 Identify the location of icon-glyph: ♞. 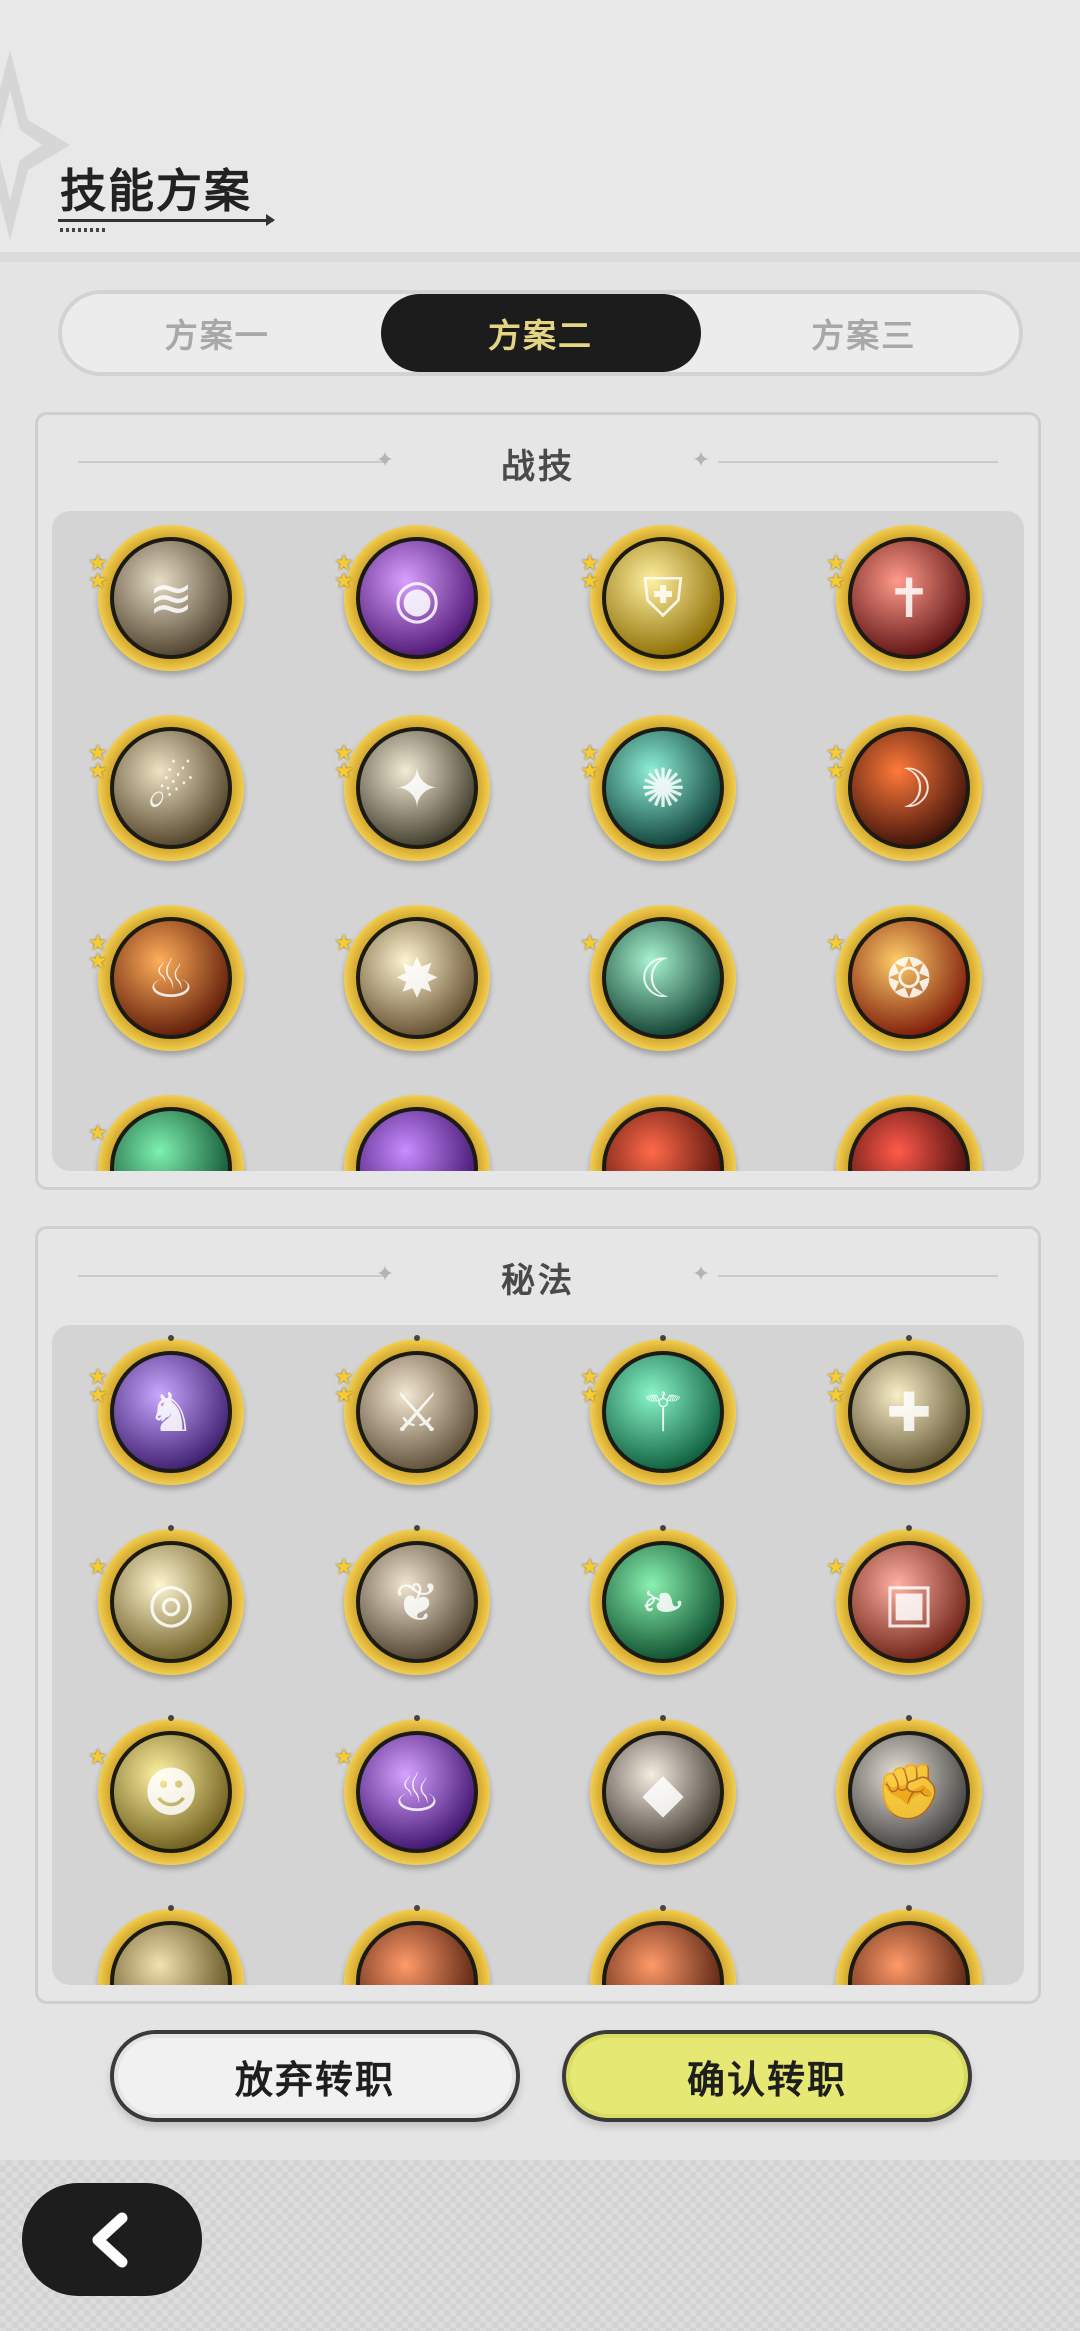
(171, 1412).